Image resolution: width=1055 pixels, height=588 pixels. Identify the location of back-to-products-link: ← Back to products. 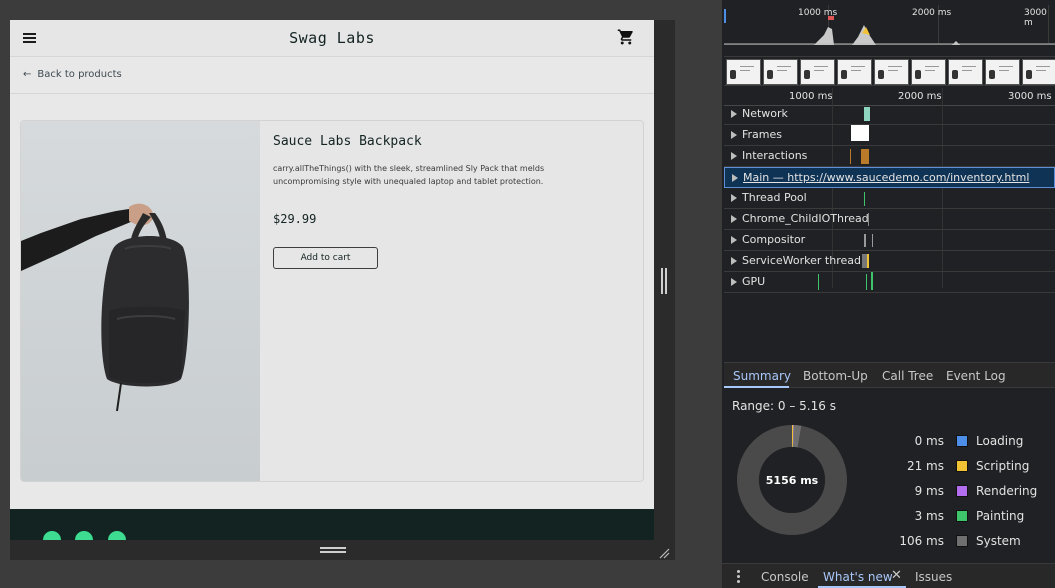
(72, 74).